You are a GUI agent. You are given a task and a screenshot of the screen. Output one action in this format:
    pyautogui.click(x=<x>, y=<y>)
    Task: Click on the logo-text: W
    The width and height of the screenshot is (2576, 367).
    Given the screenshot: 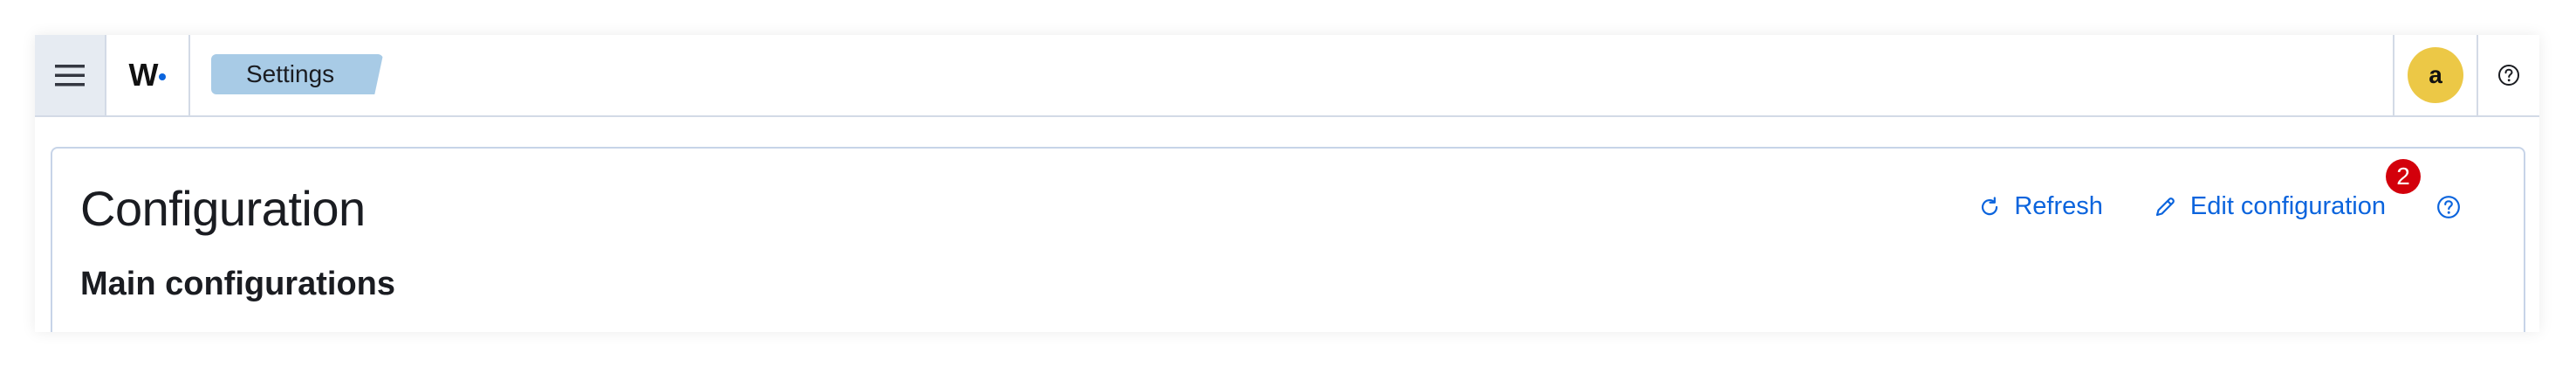 What is the action you would take?
    pyautogui.click(x=143, y=75)
    